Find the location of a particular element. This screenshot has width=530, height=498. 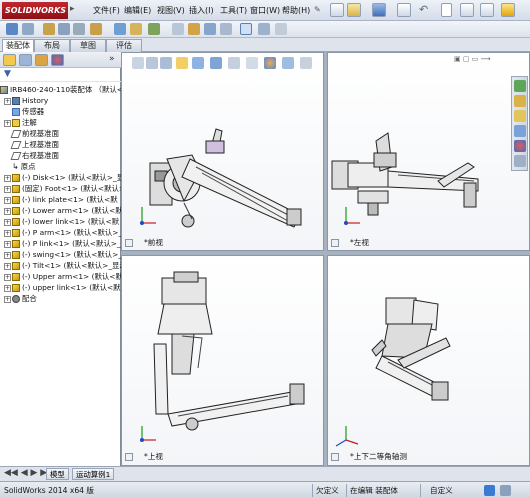

pen-icon is located at coordinates (49, 29).